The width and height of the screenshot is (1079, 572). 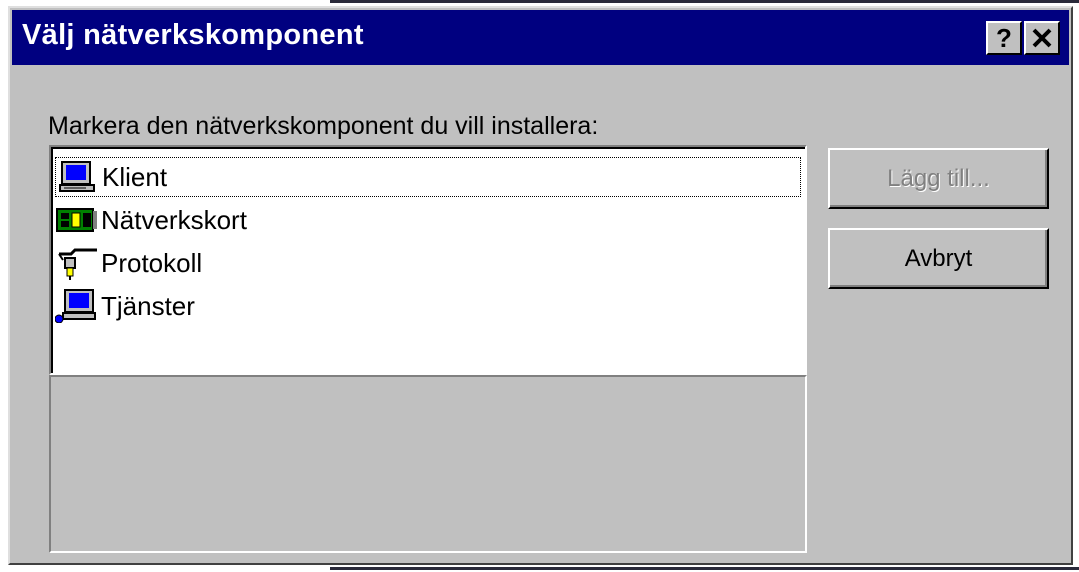 I want to click on client-computer-icon, so click(x=78, y=177).